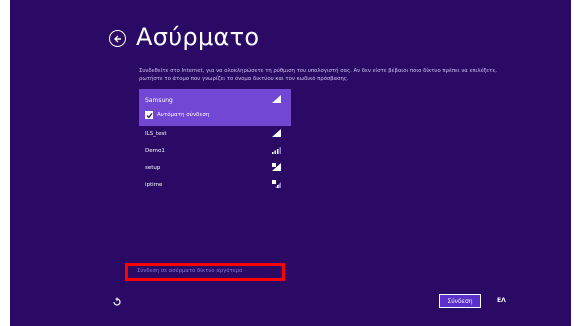 The image size is (581, 326). I want to click on network-name: Demo1, so click(155, 151).